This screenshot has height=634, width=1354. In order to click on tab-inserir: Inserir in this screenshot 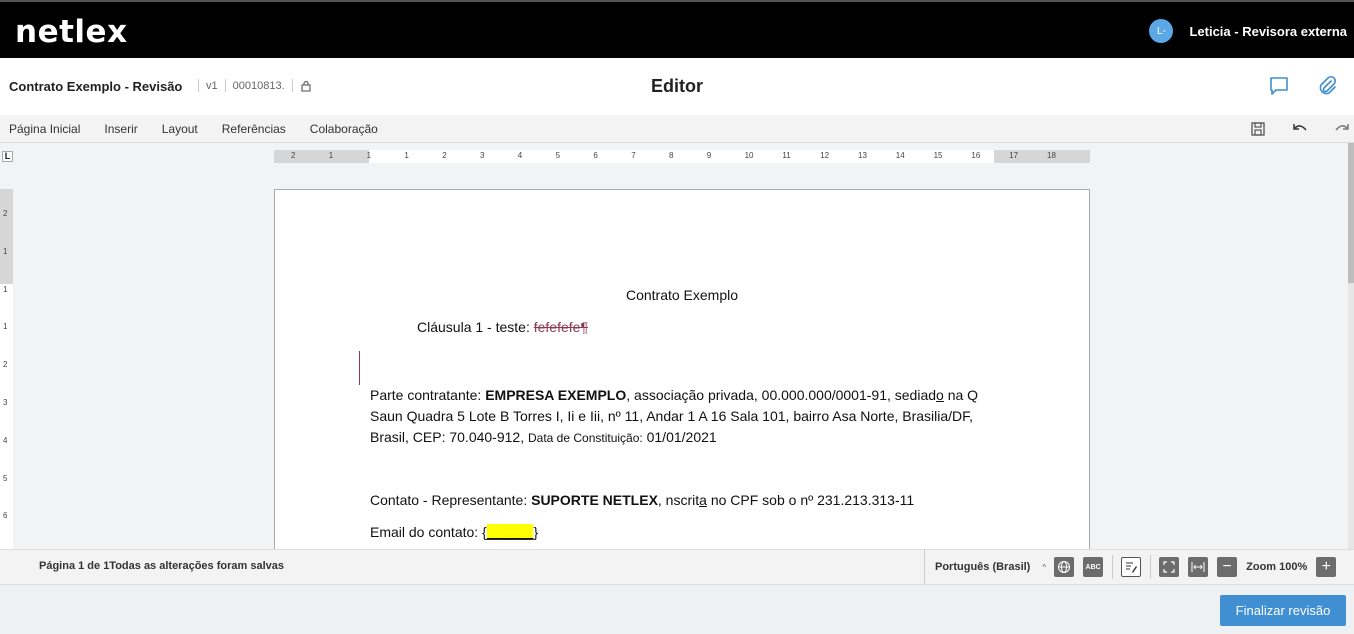, I will do `click(120, 129)`.